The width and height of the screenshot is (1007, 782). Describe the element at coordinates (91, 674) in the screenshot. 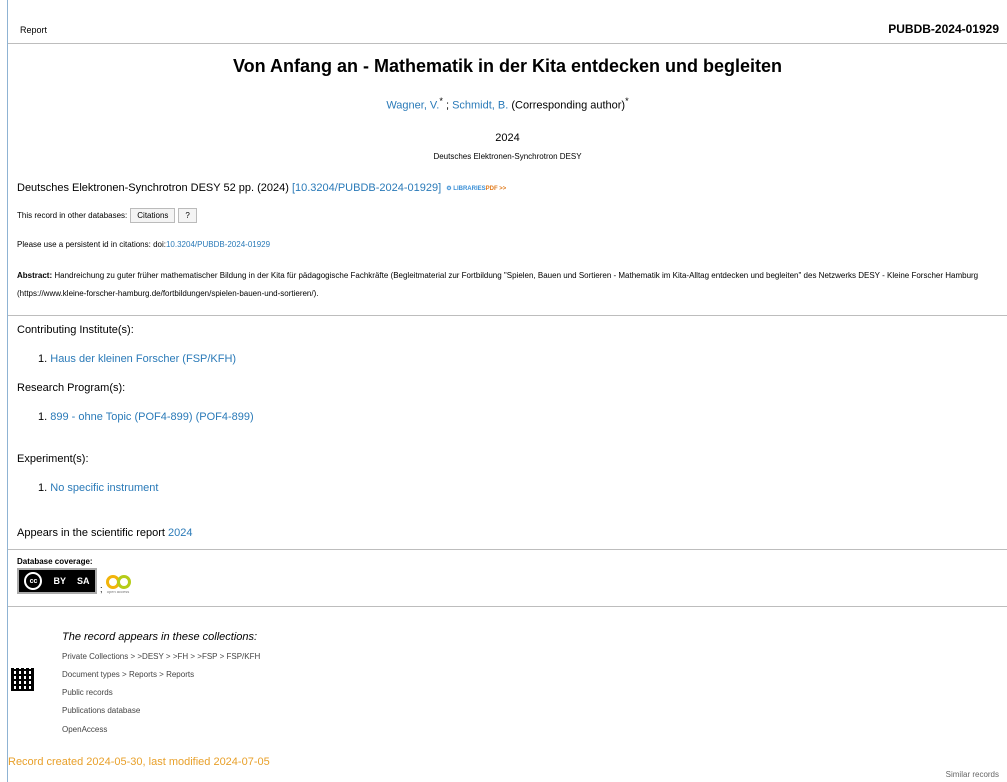

I see `collection-link: Document types` at that location.